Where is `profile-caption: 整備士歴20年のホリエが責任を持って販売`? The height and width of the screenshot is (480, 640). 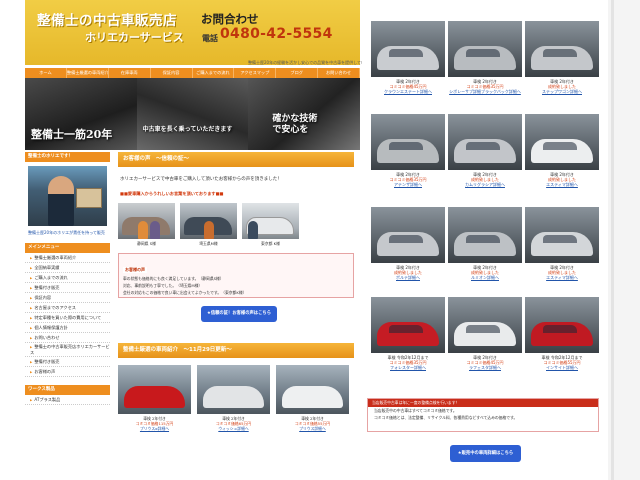 profile-caption: 整備士歴20年のホリエが責任を持って販売 is located at coordinates (67, 232).